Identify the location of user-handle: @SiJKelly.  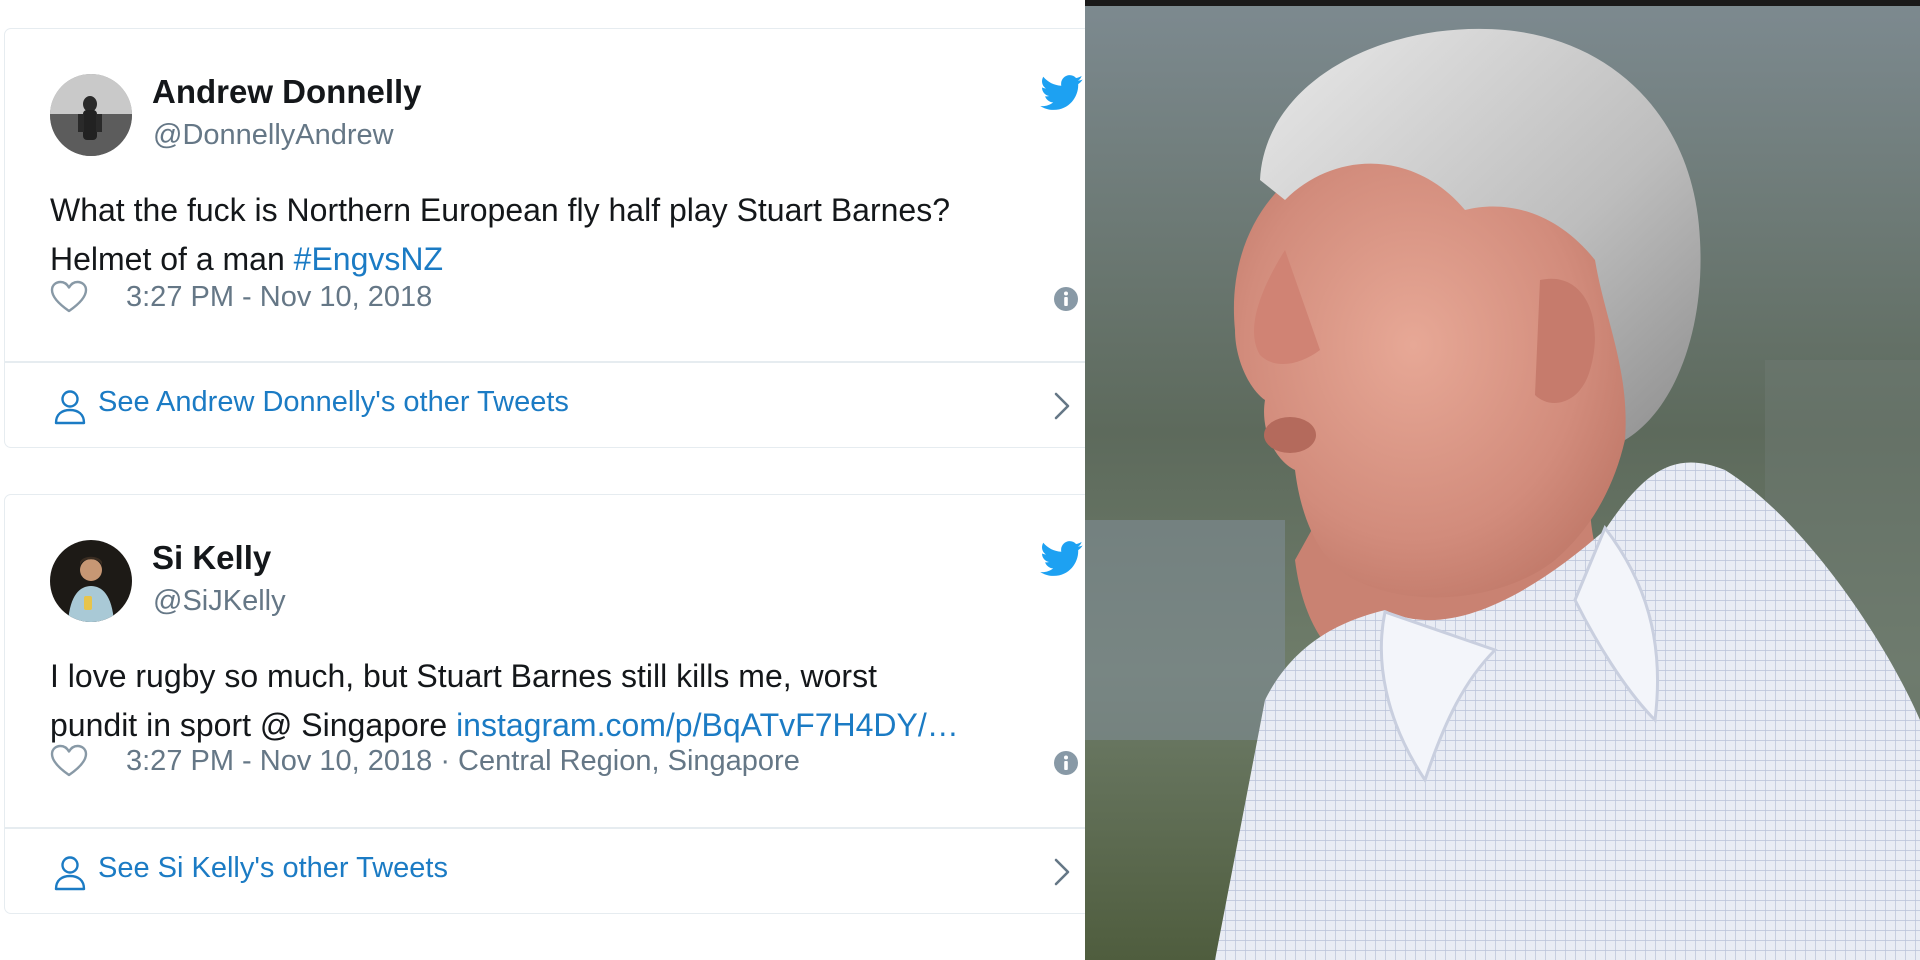
(219, 601).